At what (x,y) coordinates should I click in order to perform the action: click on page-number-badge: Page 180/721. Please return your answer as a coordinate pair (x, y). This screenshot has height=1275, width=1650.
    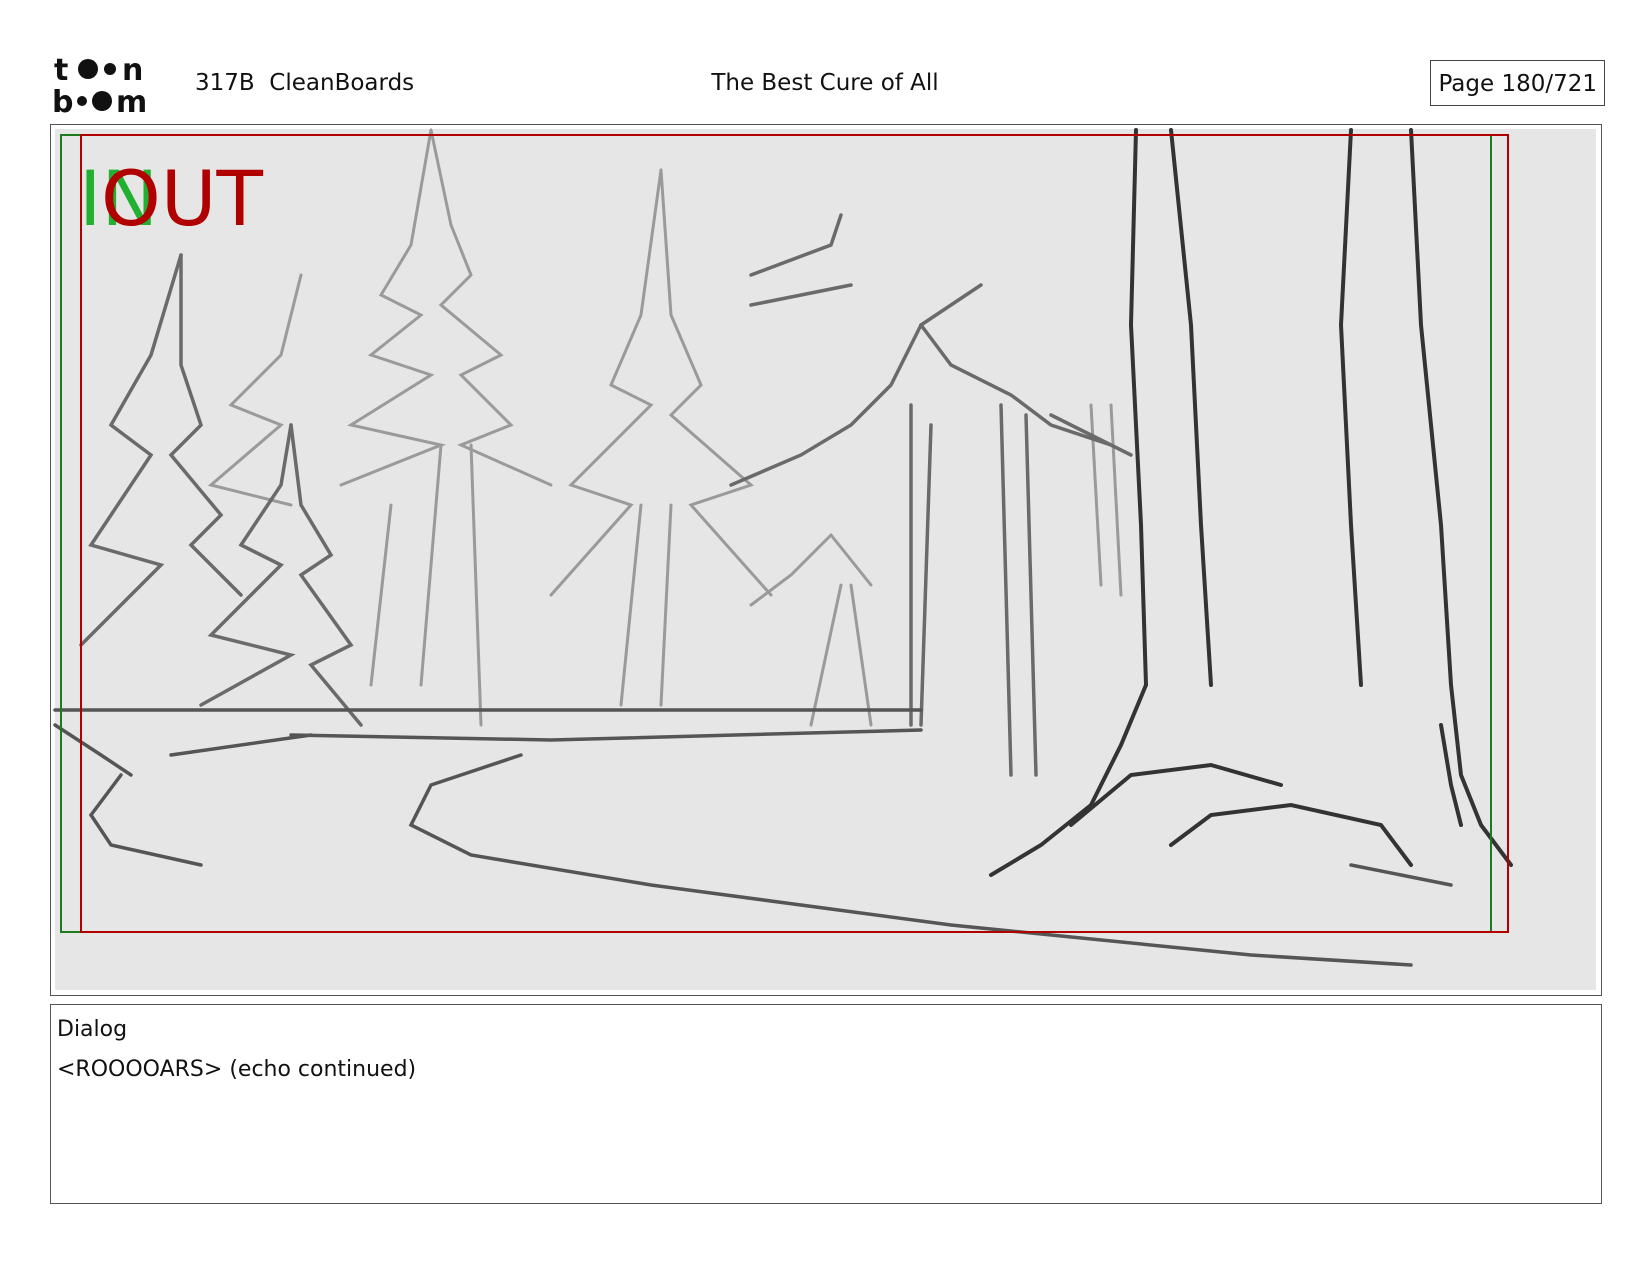
    Looking at the image, I should click on (1517, 83).